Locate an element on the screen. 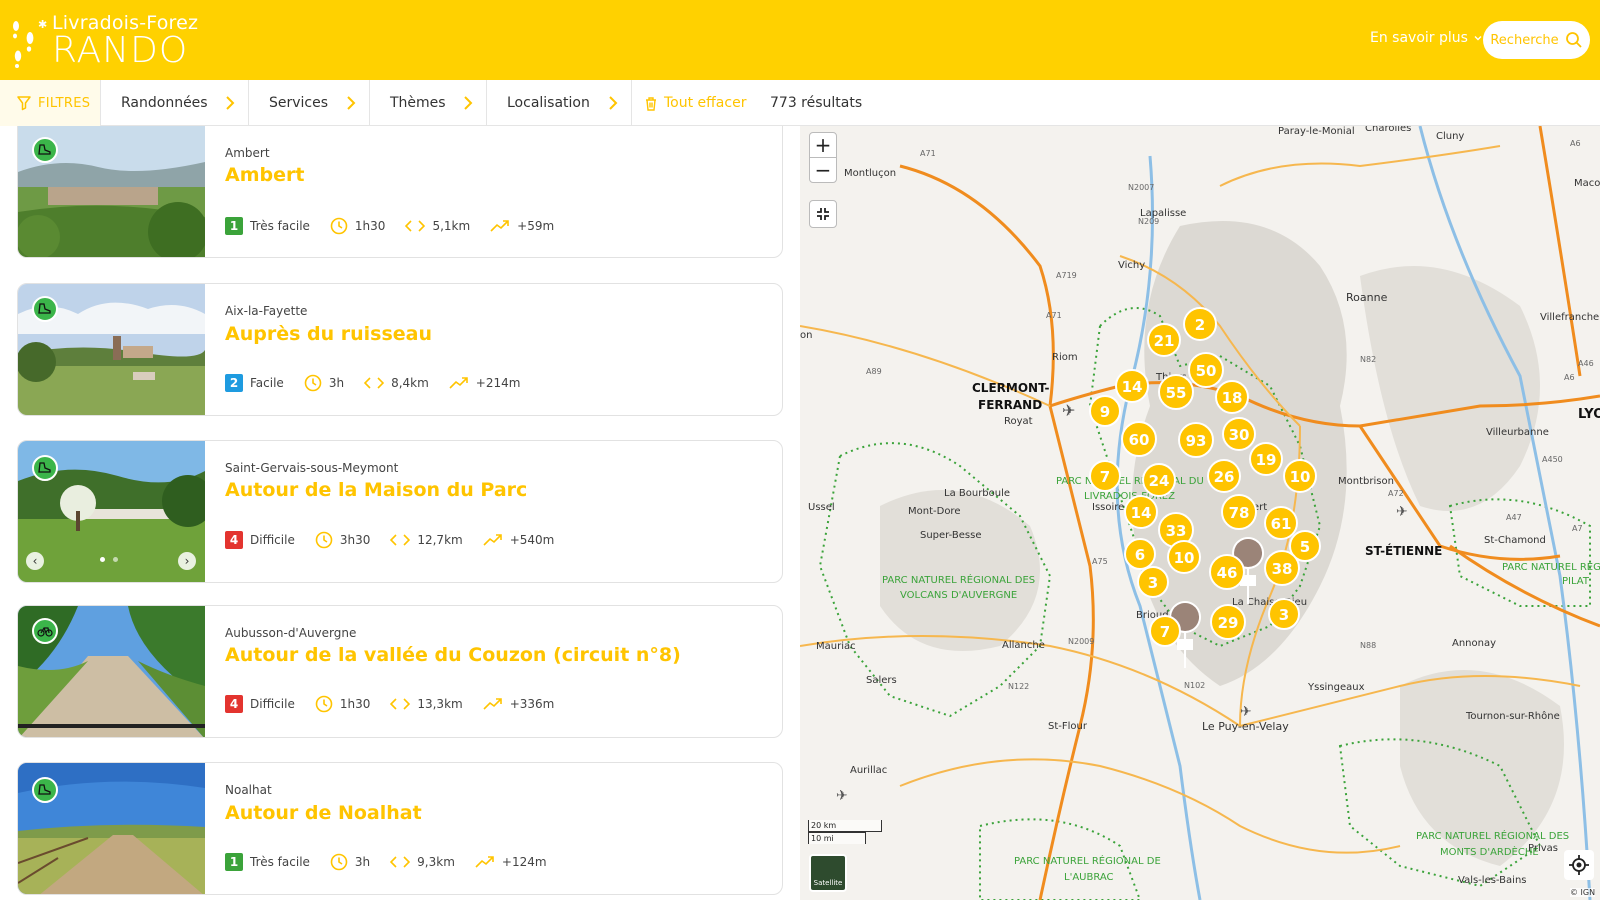 This screenshot has height=900, width=1600. map-cluster: 2 is located at coordinates (1200, 324).